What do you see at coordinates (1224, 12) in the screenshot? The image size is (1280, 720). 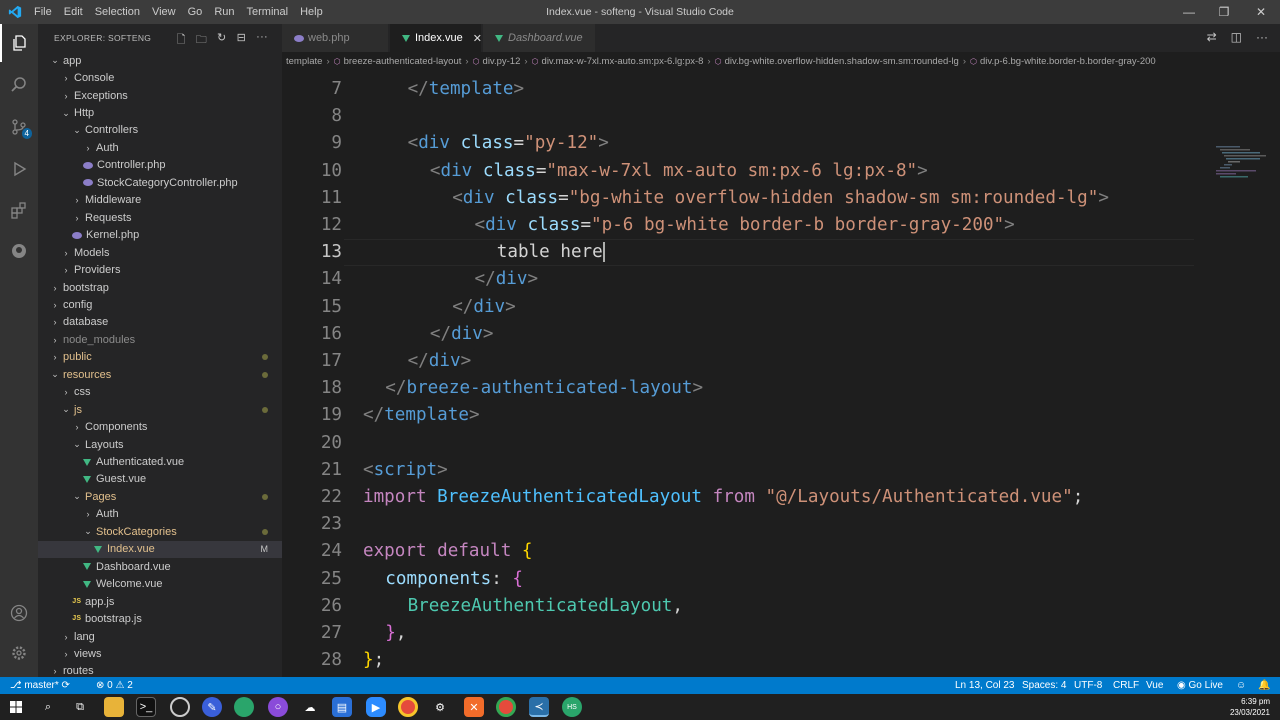 I see `maximize-button: ❐` at bounding box center [1224, 12].